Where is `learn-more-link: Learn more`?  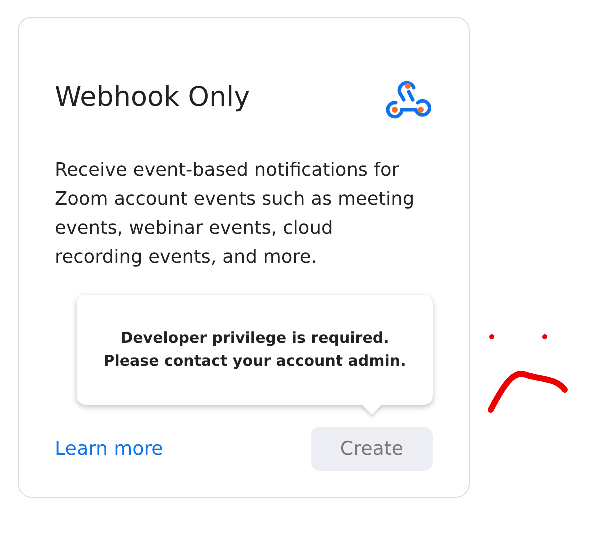
learn-more-link: Learn more is located at coordinates (109, 449).